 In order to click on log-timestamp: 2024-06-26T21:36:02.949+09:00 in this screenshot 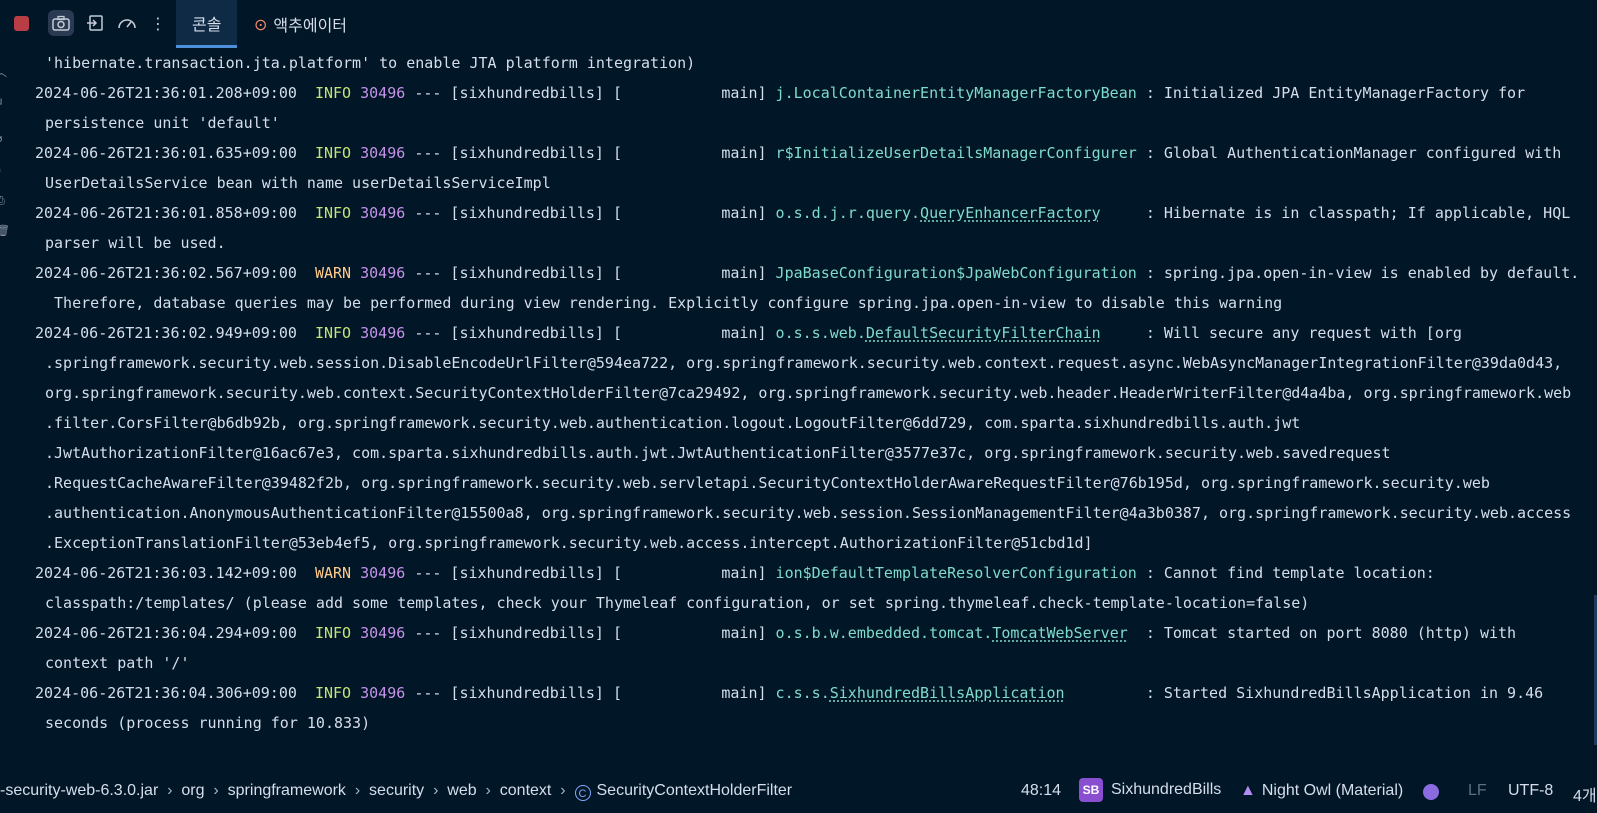, I will do `click(166, 333)`.